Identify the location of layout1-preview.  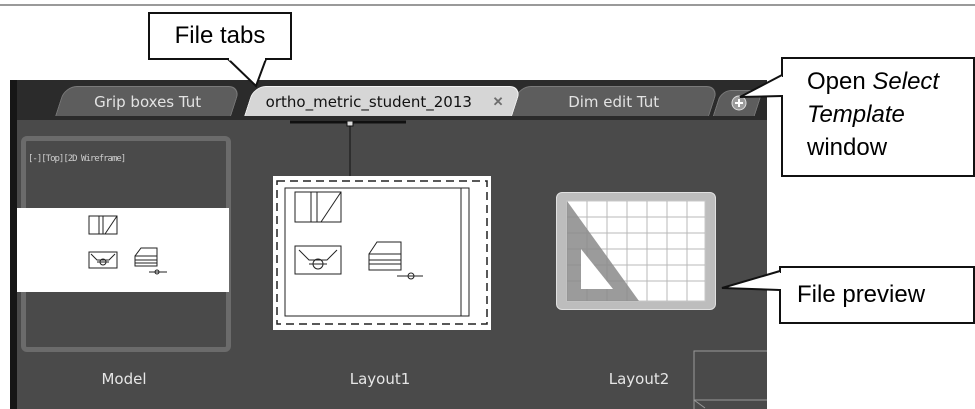
(382, 253).